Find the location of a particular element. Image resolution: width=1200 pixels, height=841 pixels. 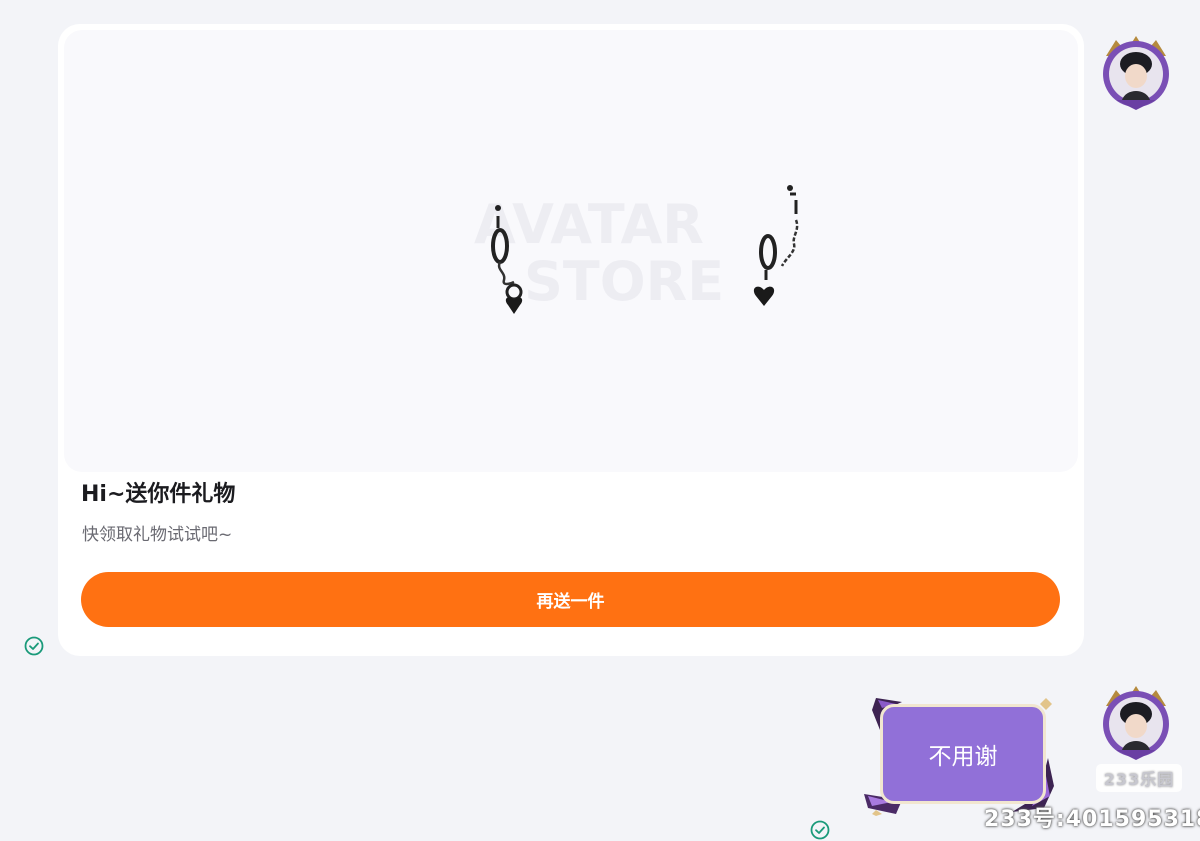

reply-message-bubble: 不用谢 is located at coordinates (960, 756).